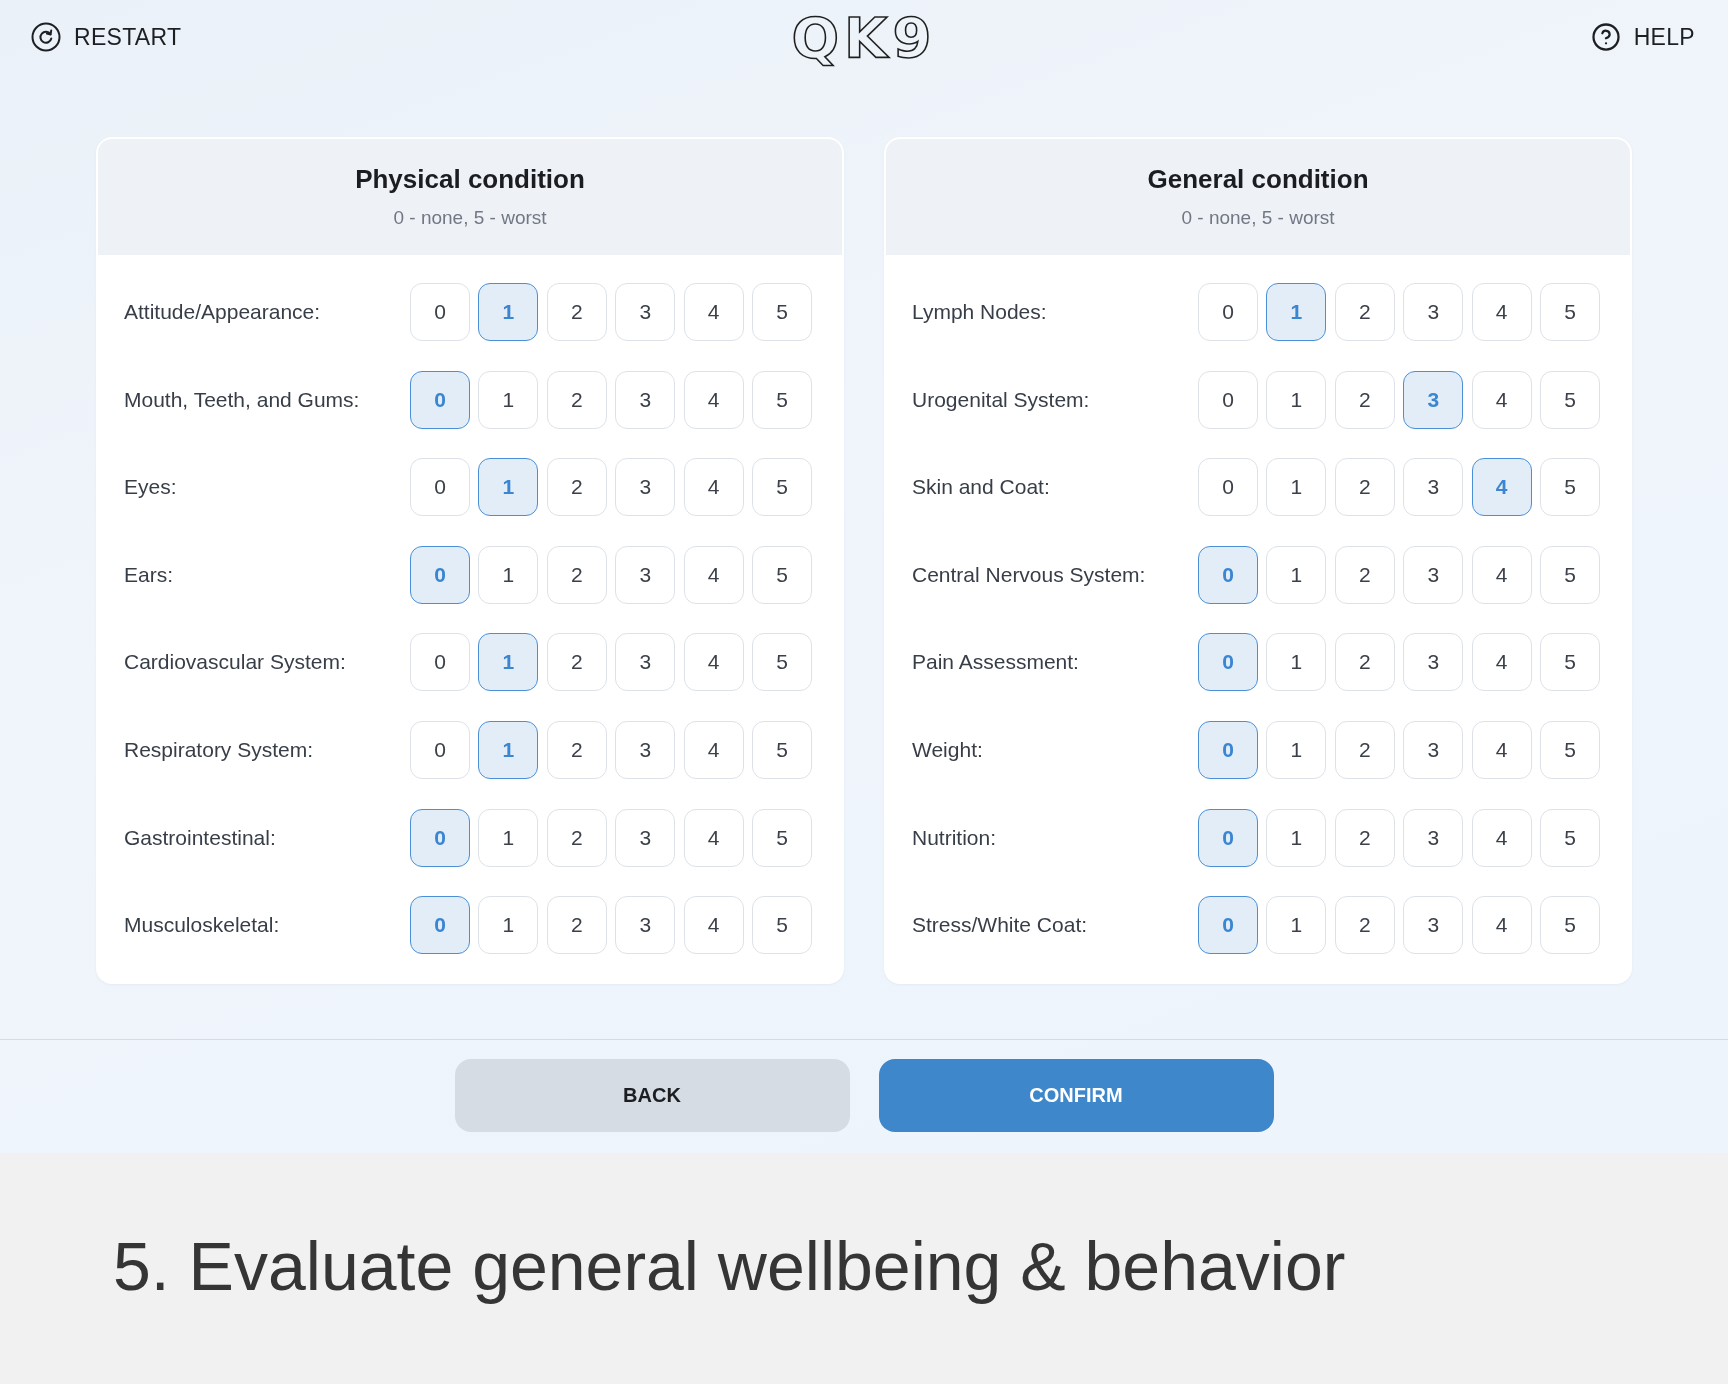 The height and width of the screenshot is (1384, 1728). I want to click on help-link: HELP, so click(1642, 37).